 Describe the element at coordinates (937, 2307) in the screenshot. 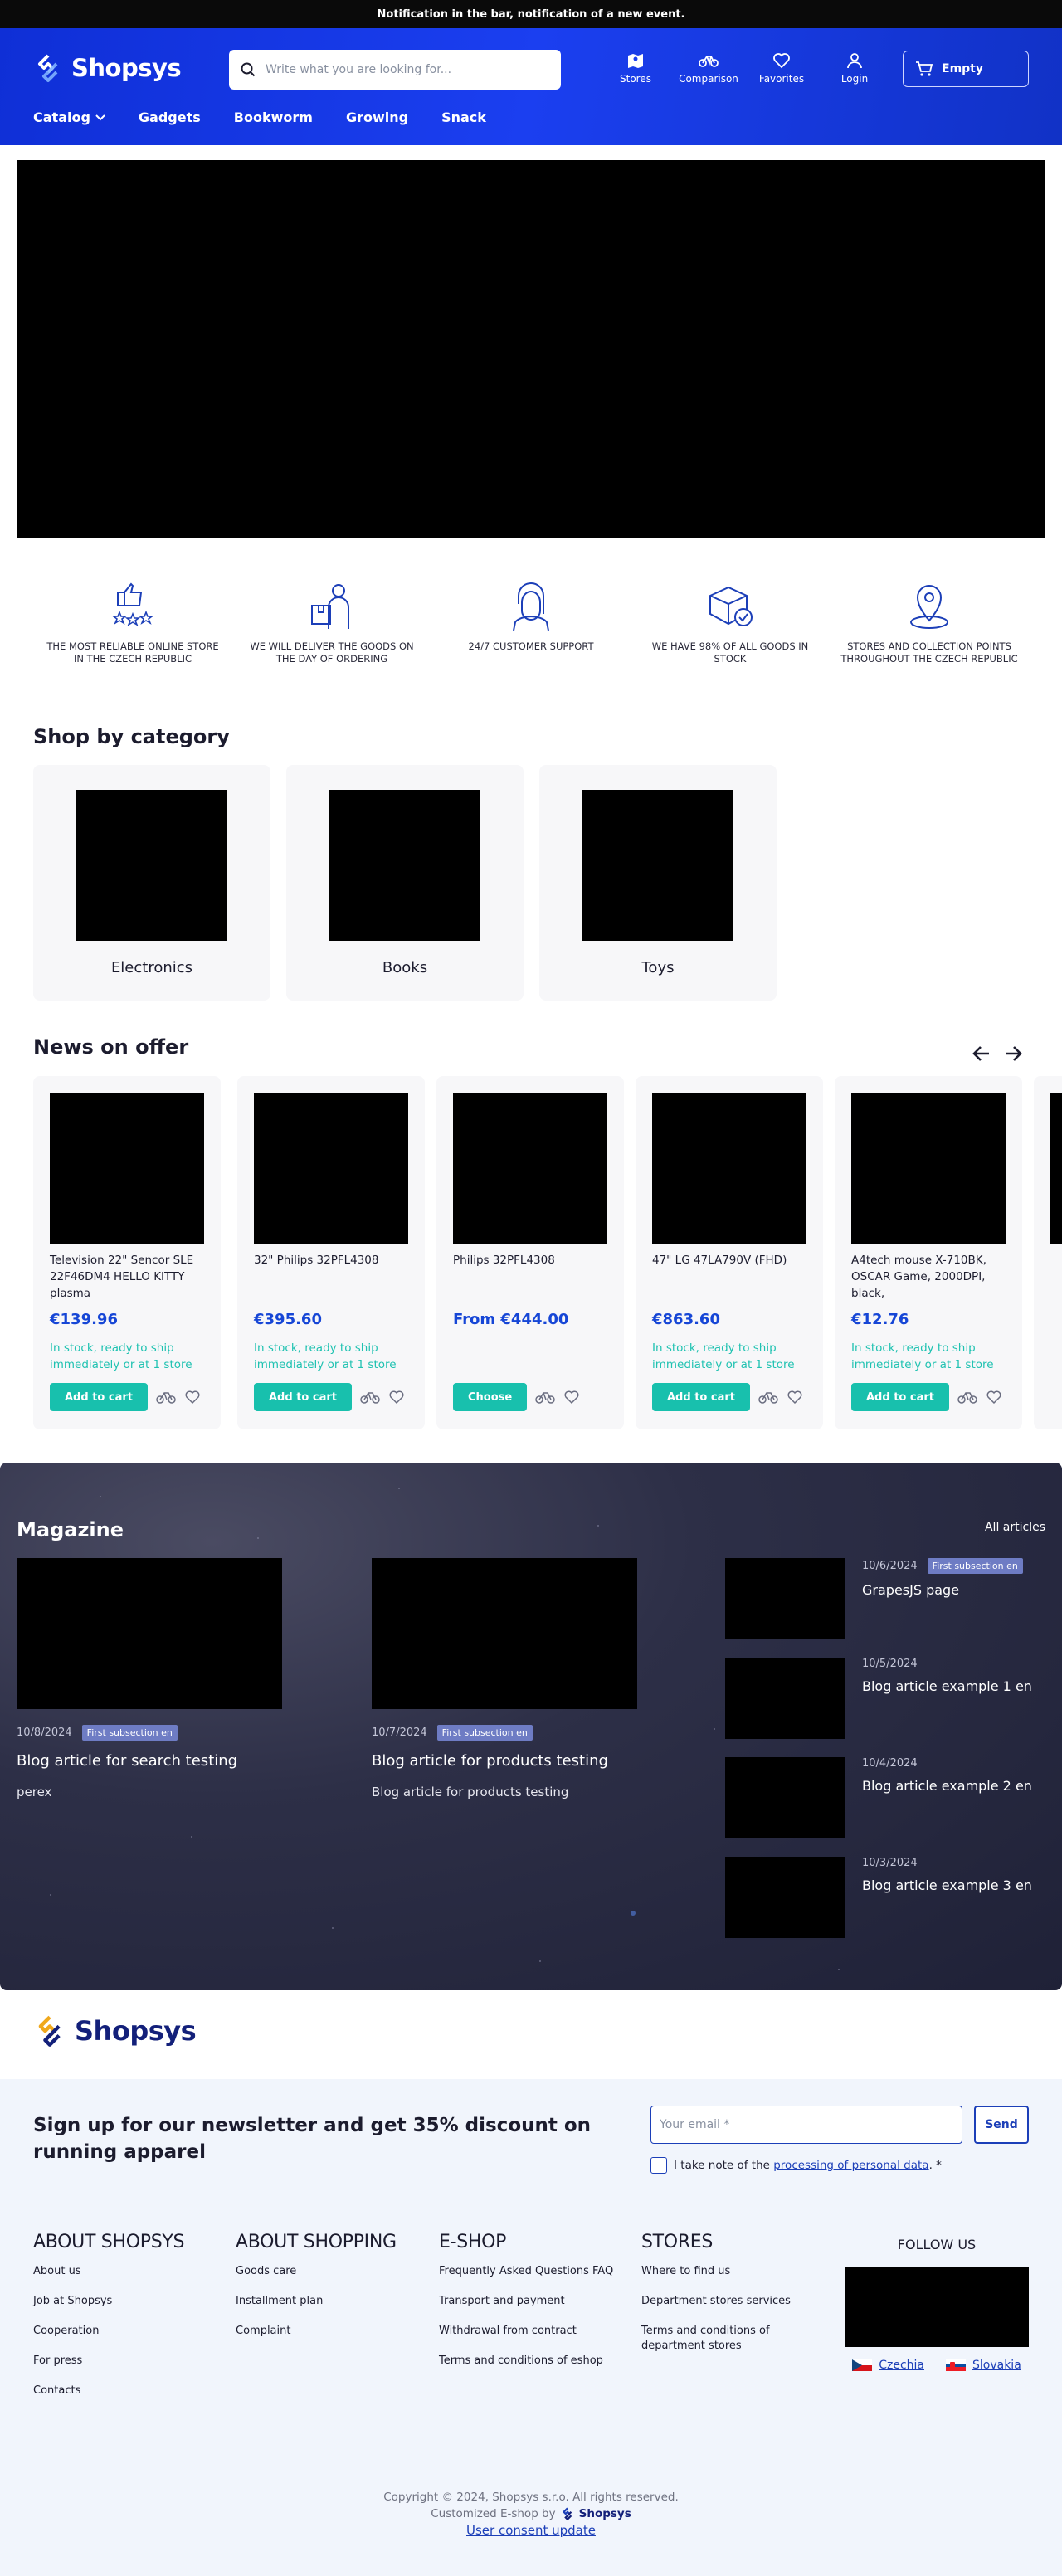

I see `social-image` at that location.